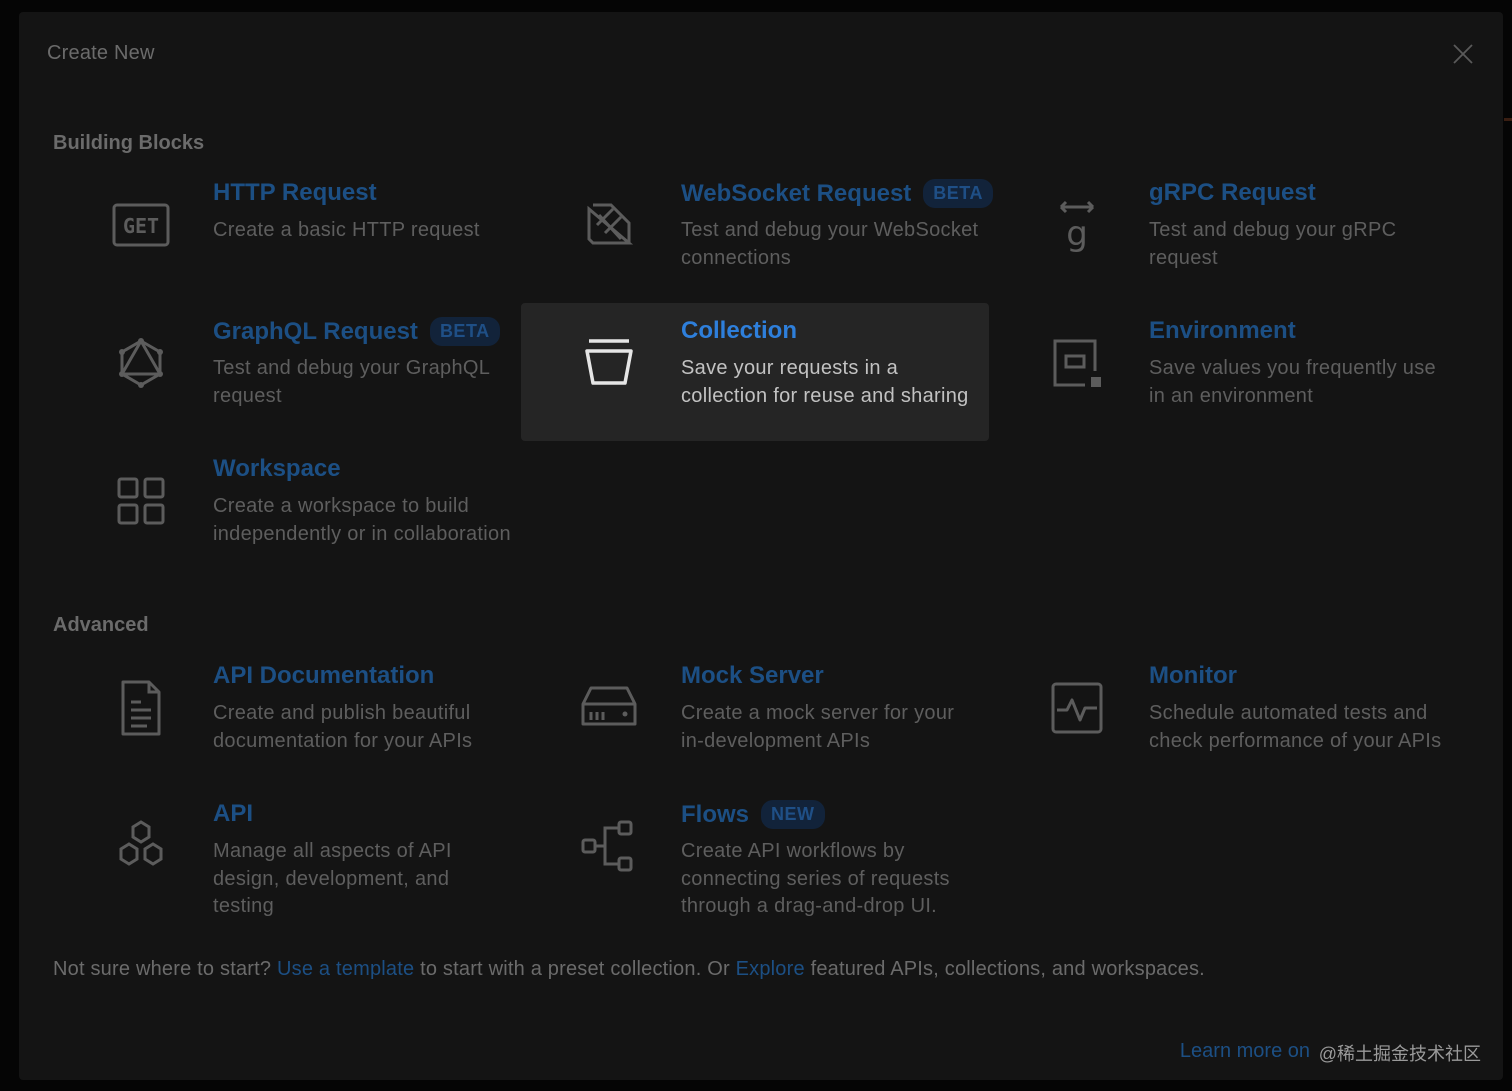 This screenshot has width=1512, height=1091. What do you see at coordinates (1273, 244) in the screenshot?
I see `card-description: Test and debug your gRPC request` at bounding box center [1273, 244].